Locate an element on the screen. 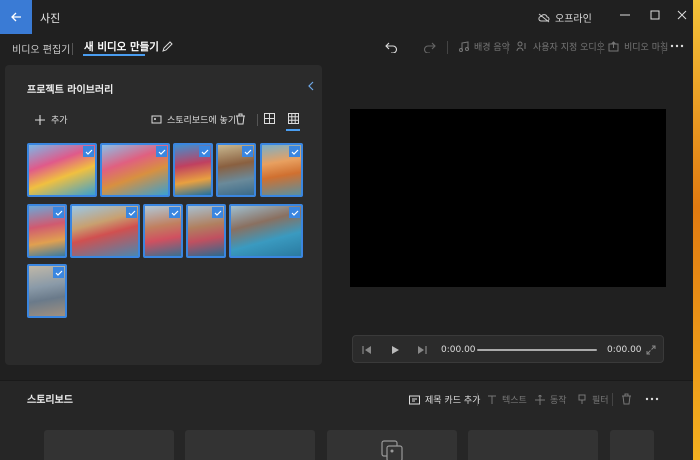 The image size is (700, 460). current-time: 0:00.00 is located at coordinates (458, 350).